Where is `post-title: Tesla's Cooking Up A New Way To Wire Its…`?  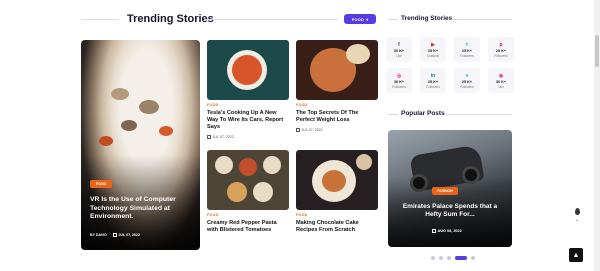 post-title: Tesla's Cooking Up A New Way To Wire Its… is located at coordinates (248, 120).